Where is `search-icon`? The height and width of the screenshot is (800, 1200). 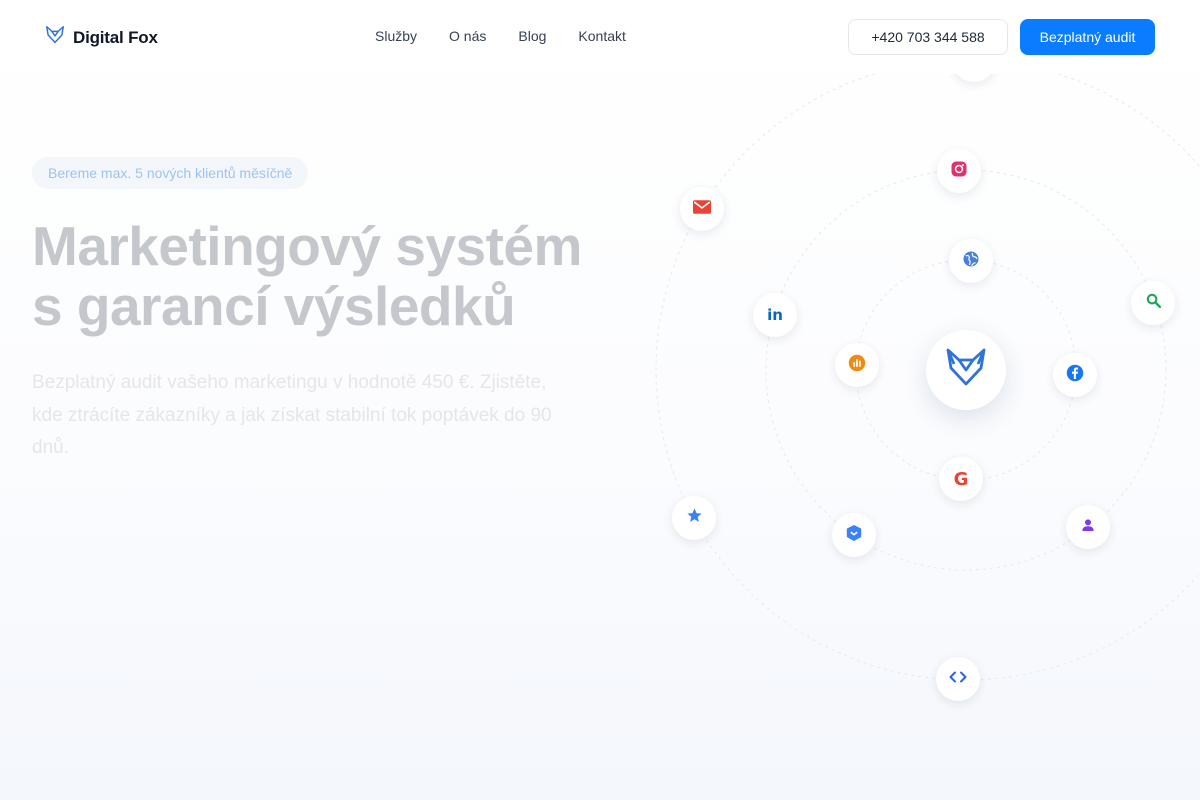 search-icon is located at coordinates (1153, 303).